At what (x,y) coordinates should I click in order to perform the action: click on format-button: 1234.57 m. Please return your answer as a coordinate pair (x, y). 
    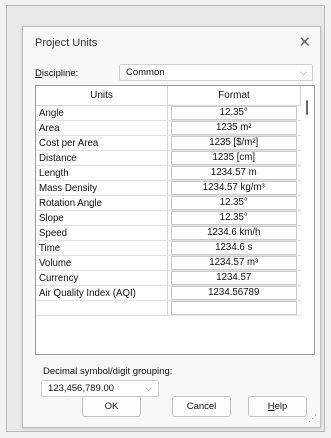
    Looking at the image, I should click on (234, 173).